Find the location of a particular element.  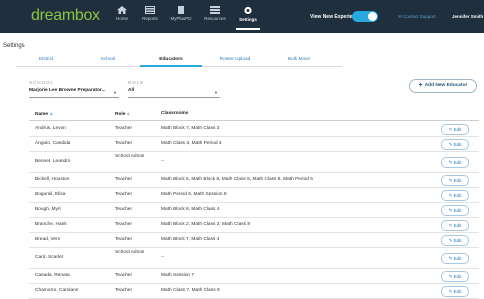

role-filter-label: ROLE is located at coordinates (136, 82).